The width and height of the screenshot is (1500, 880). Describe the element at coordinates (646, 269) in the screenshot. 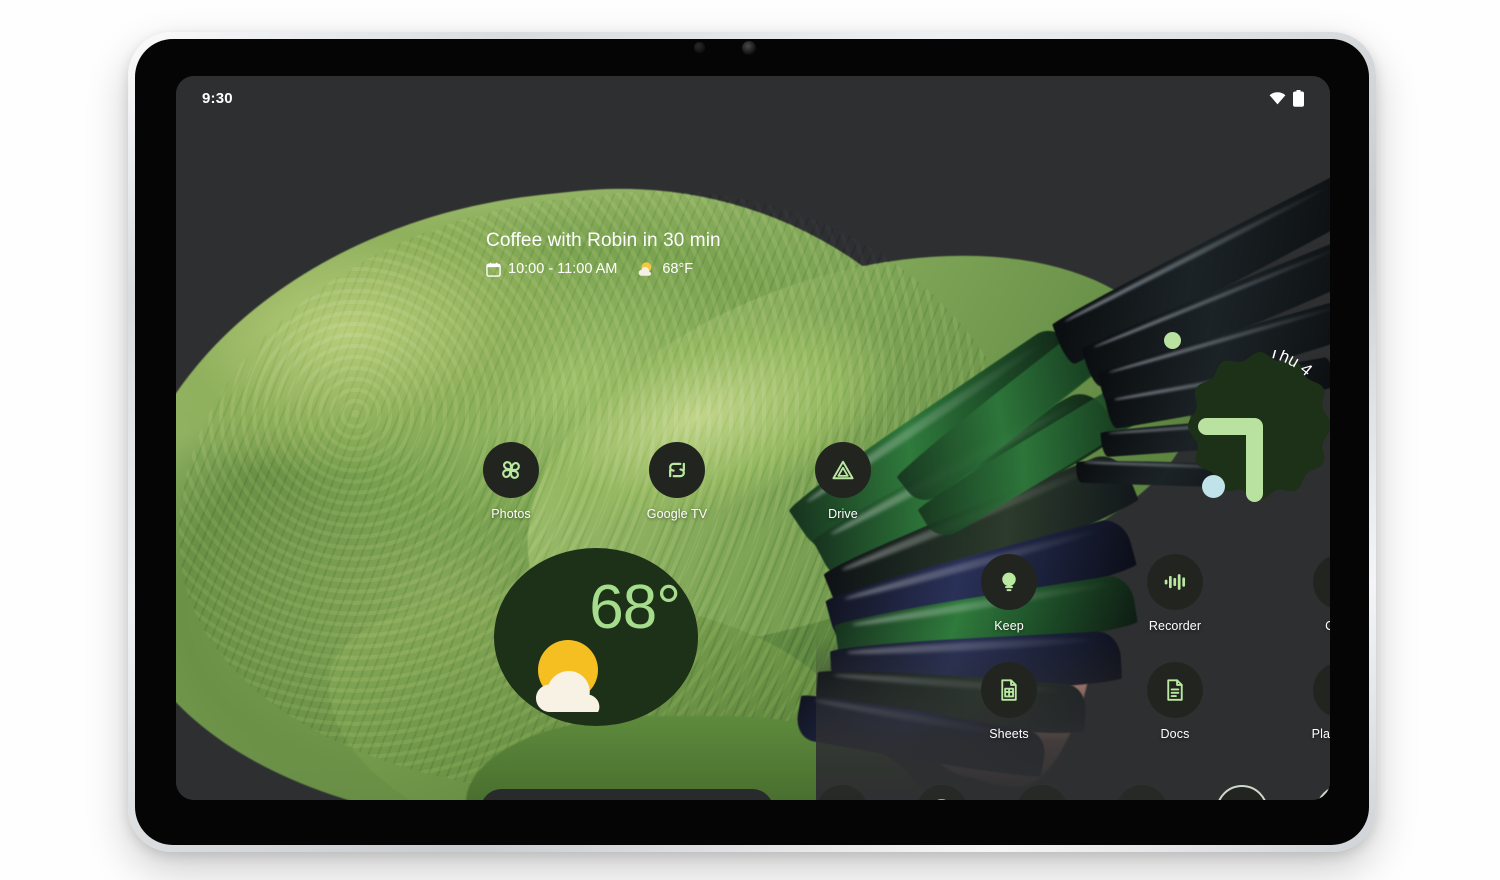

I see `sun-cloud-icon` at that location.